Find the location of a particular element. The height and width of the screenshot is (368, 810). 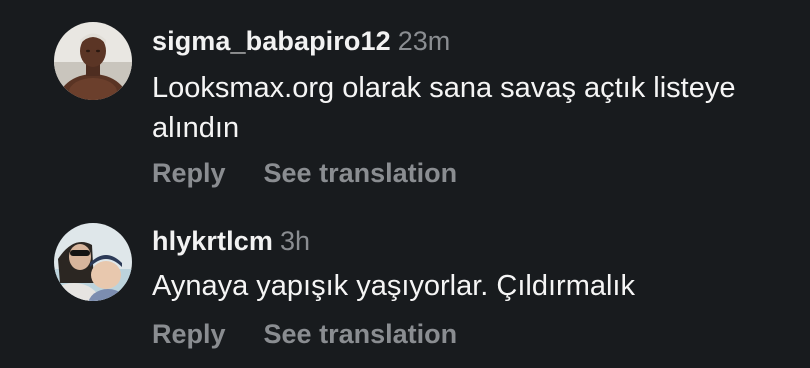

comment-header: hlykrtlcm 3h is located at coordinates (231, 241).